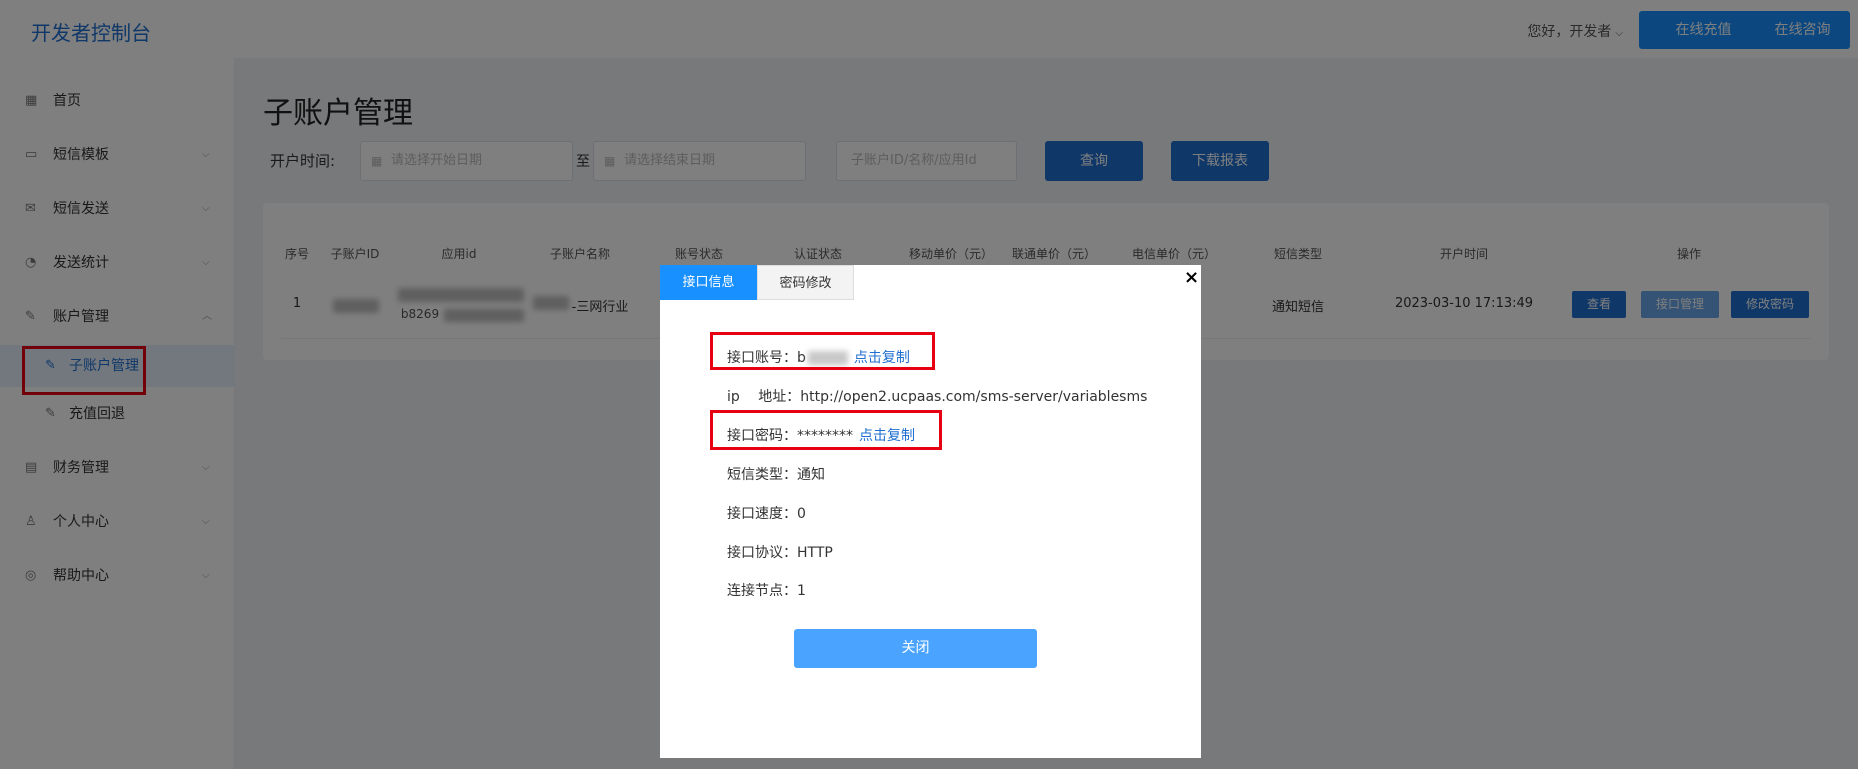 This screenshot has width=1858, height=769. Describe the element at coordinates (762, 514) in the screenshot. I see `speed-label: 接口速度：` at that location.